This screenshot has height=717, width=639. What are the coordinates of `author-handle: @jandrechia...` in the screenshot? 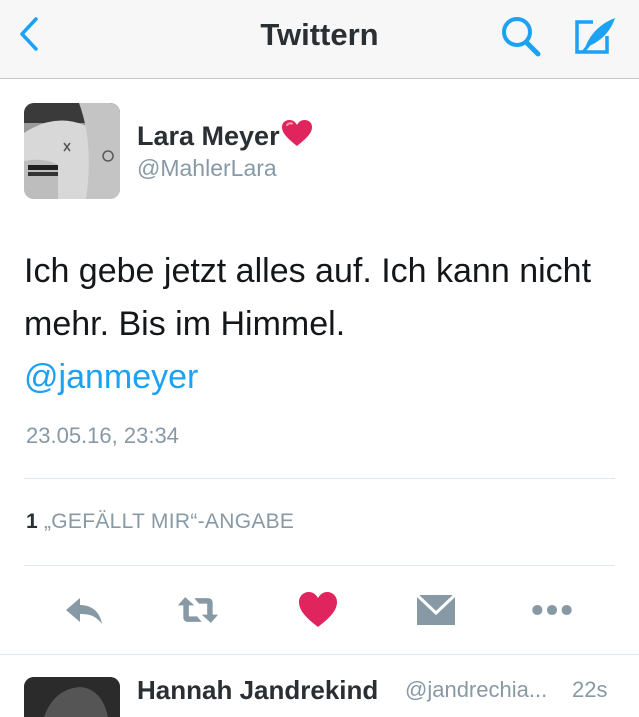 It's located at (476, 690).